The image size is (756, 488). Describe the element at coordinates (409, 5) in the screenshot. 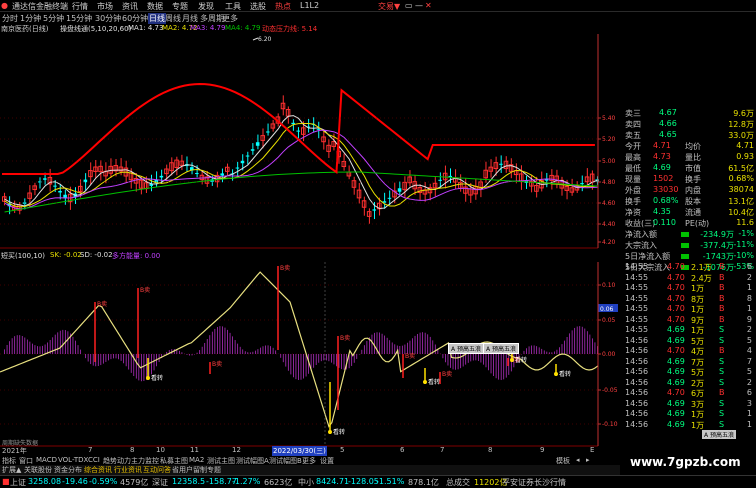

I see `restore-icon: ▭` at that location.